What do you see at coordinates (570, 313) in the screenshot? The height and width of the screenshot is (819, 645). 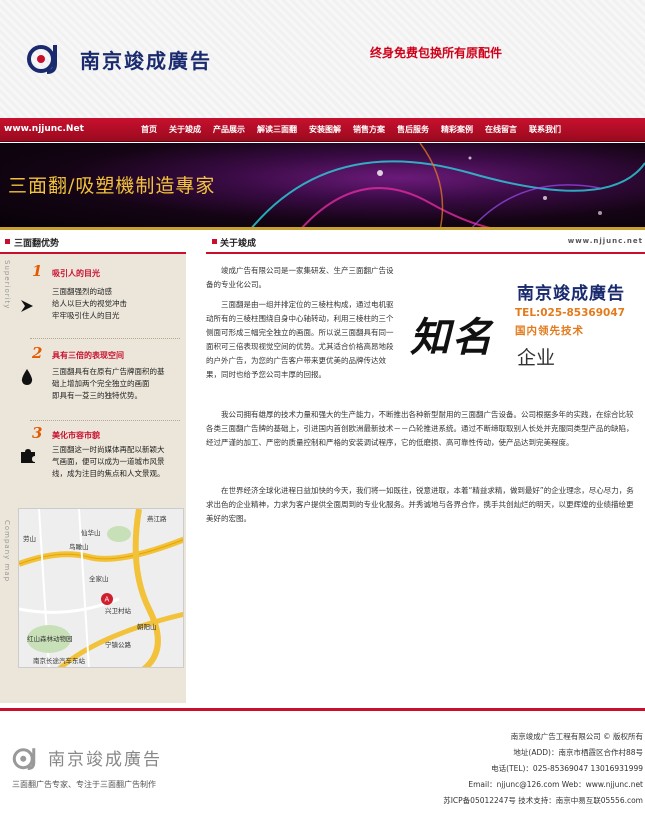 I see `badge-telephone: TEL:025-85369047` at bounding box center [570, 313].